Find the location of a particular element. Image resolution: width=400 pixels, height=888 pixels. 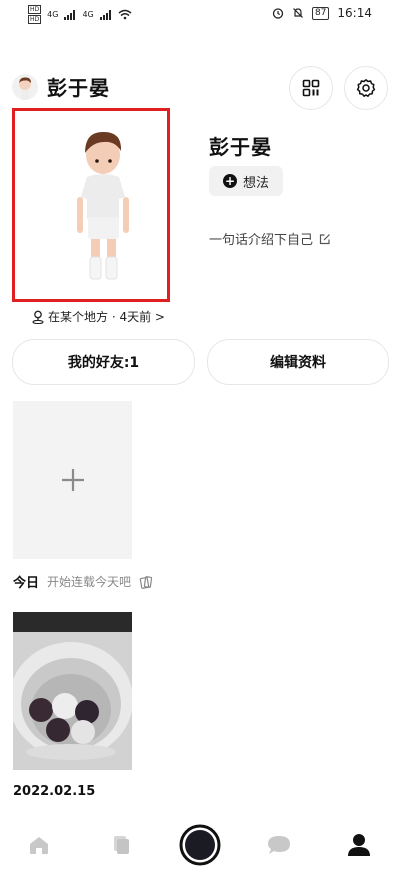

status-bar: HD HD 4G 4G 87 16:14 is located at coordinates (200, 15).